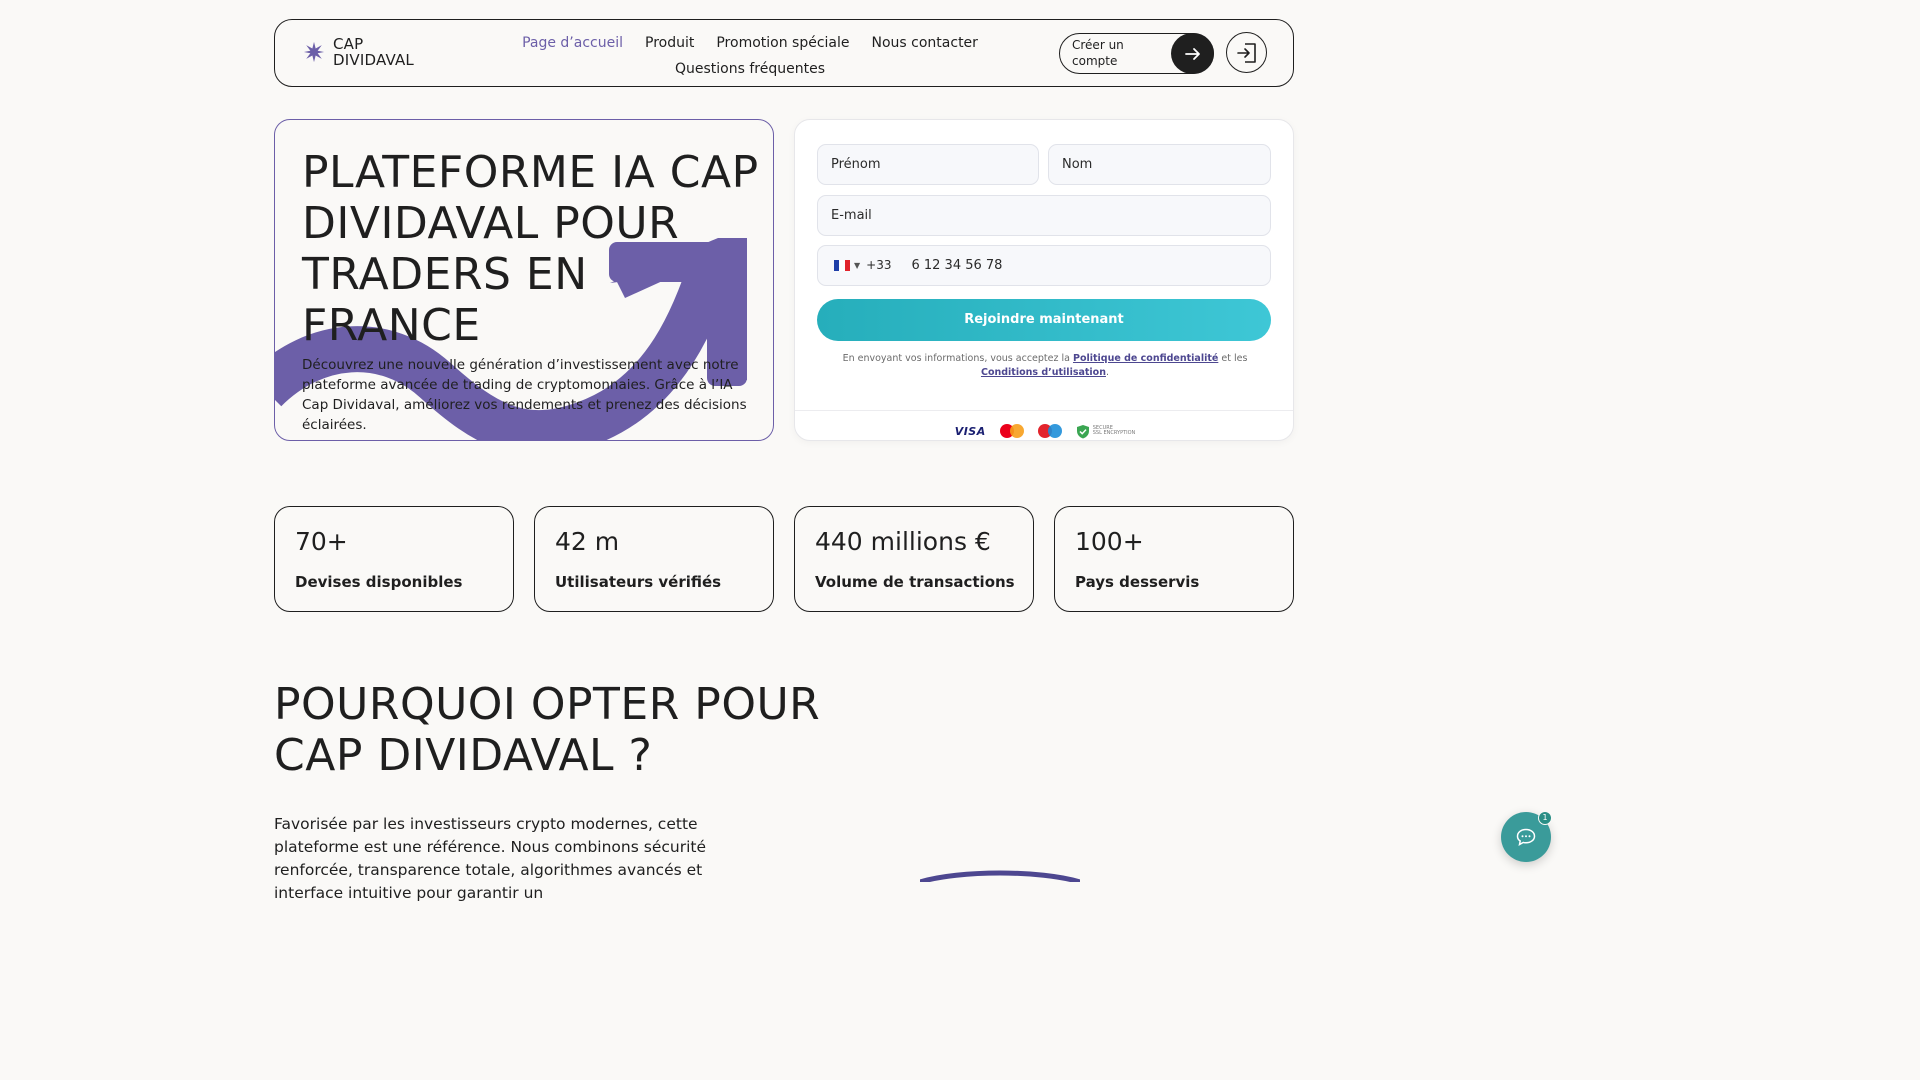  What do you see at coordinates (1159, 164) in the screenshot?
I see `last-name-input: Nom` at bounding box center [1159, 164].